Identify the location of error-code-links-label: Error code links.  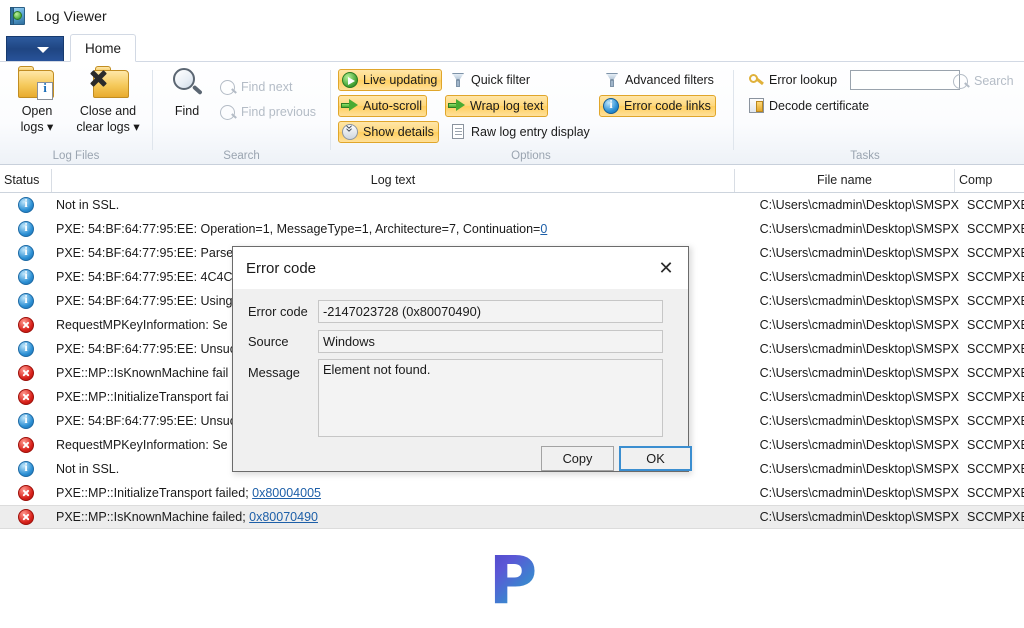
(667, 106).